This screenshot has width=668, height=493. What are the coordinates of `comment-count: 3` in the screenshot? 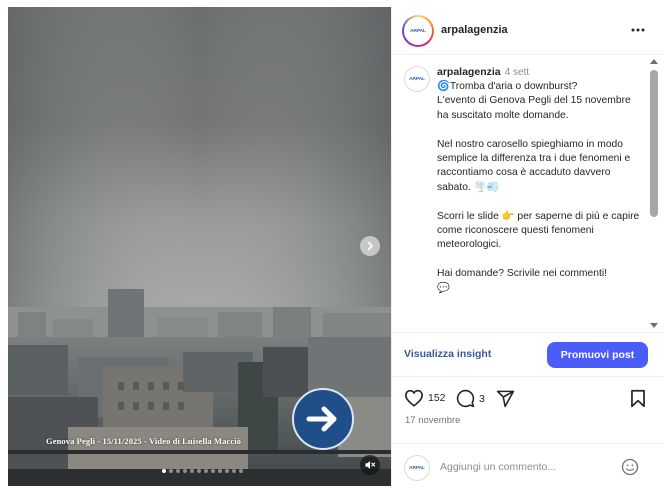 It's located at (482, 399).